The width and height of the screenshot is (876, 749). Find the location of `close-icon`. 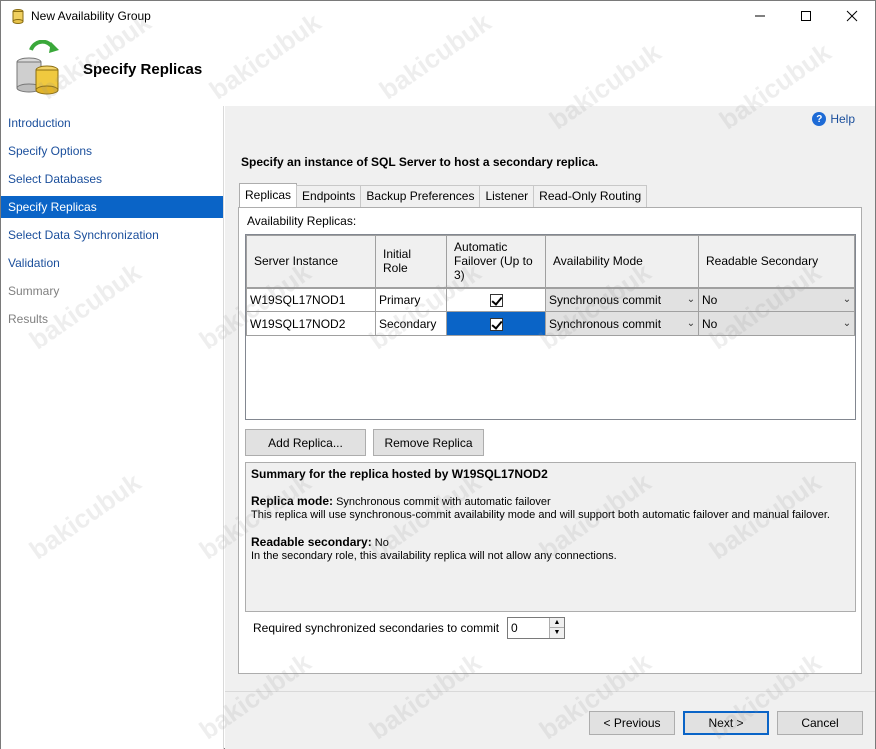

close-icon is located at coordinates (852, 16).